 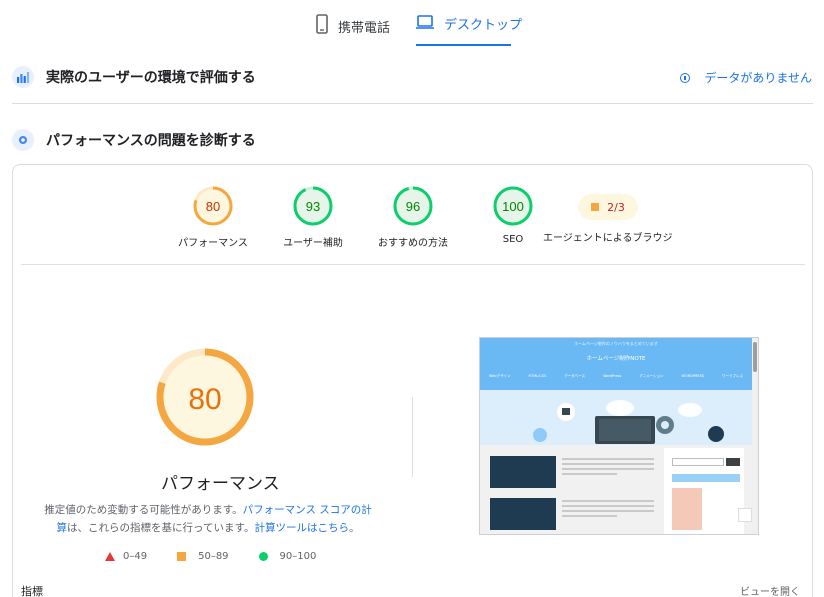 What do you see at coordinates (687, 509) in the screenshot?
I see `thumb-profile-image` at bounding box center [687, 509].